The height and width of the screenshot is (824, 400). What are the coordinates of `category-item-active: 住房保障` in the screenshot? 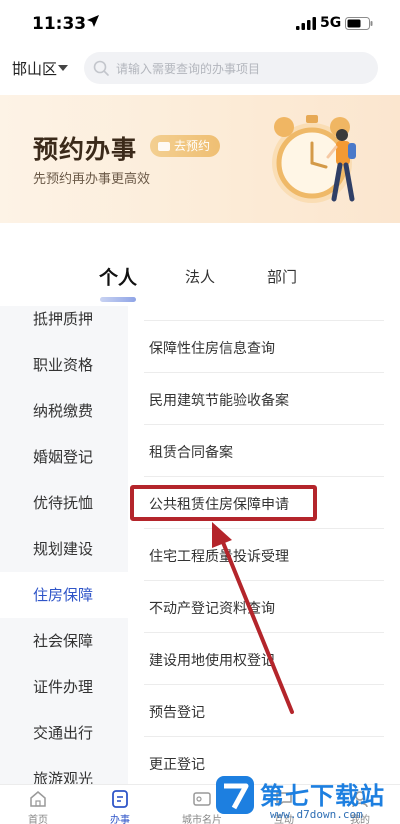 It's located at (64, 595).